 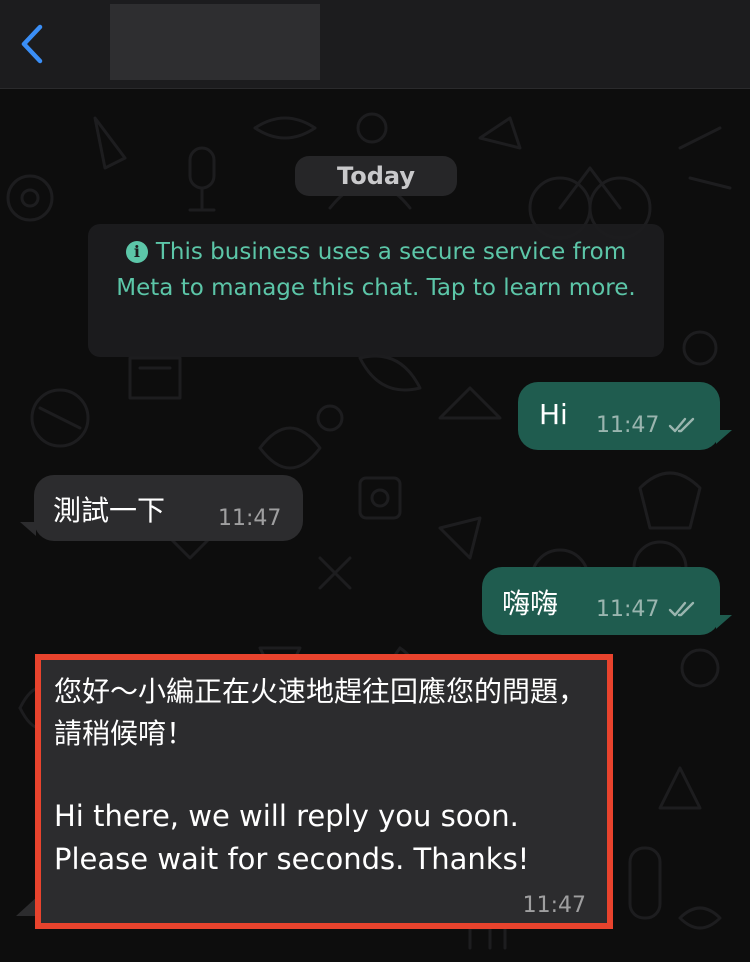 What do you see at coordinates (168, 508) in the screenshot?
I see `message-incoming: 測試一下 11:47` at bounding box center [168, 508].